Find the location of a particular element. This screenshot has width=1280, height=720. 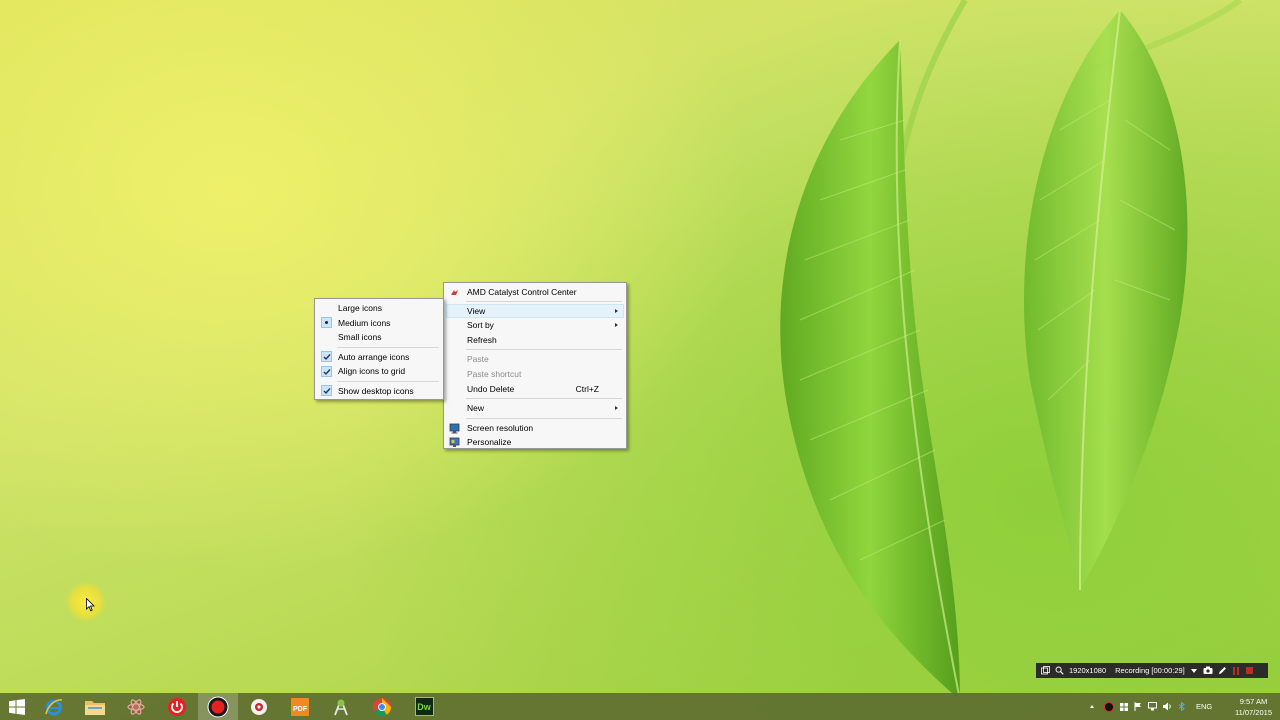

start-button is located at coordinates (17, 706).